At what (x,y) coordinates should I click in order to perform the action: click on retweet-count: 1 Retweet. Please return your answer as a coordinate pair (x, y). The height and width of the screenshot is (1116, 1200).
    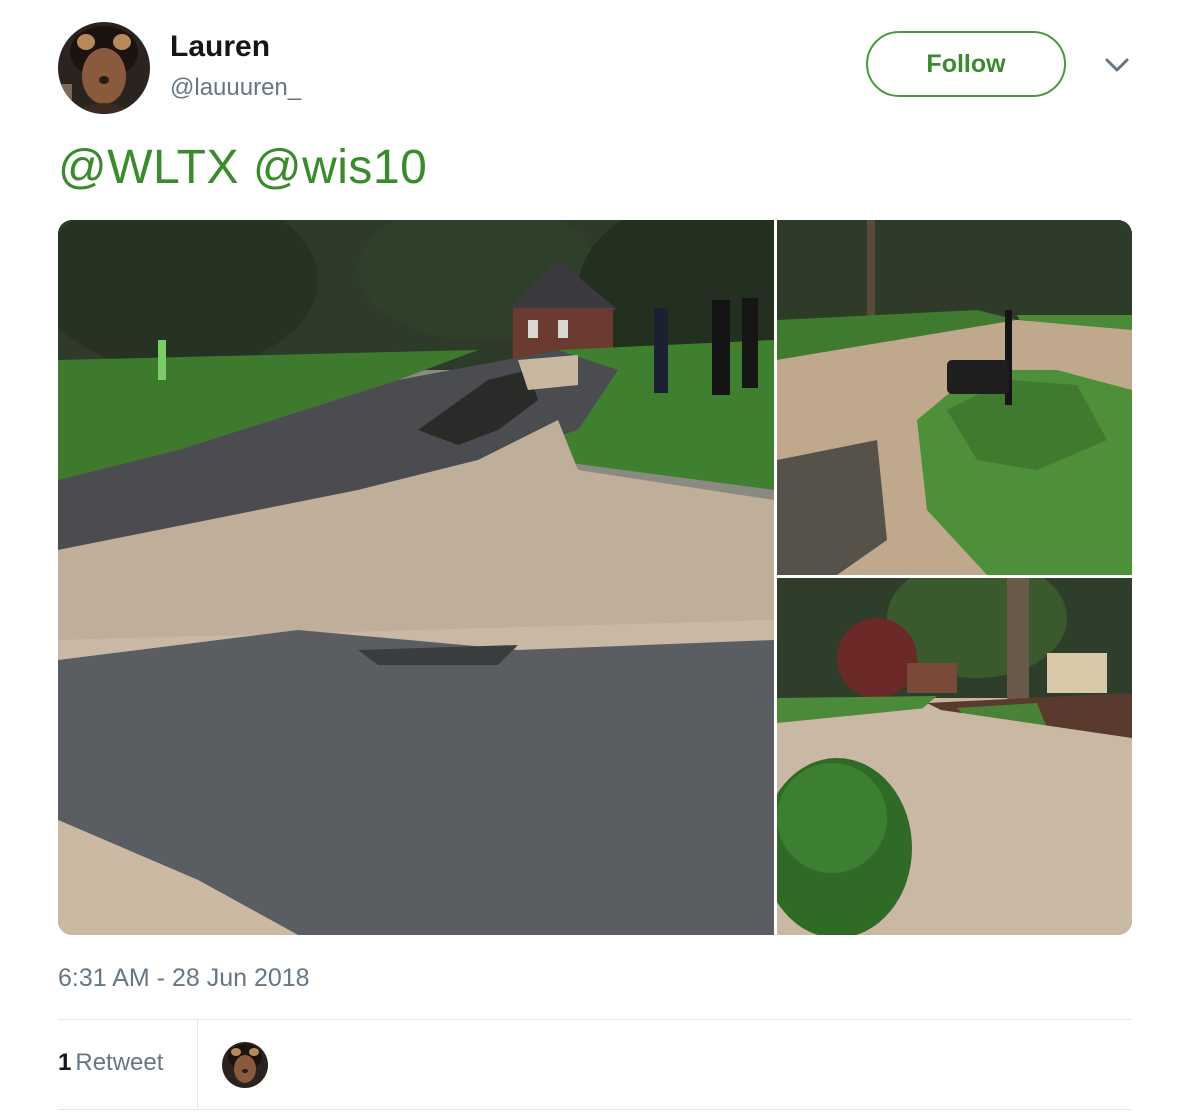
    Looking at the image, I should click on (110, 1063).